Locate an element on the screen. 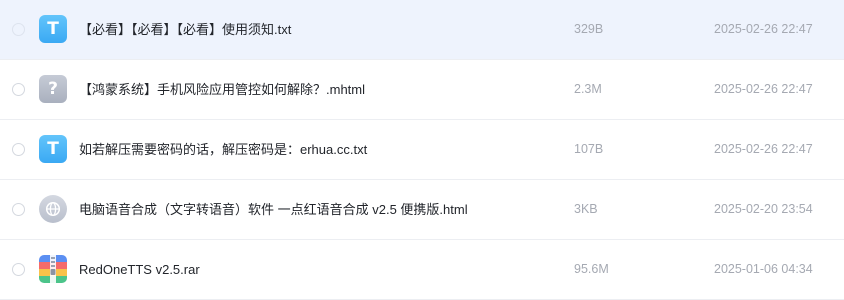  file-name: 【鸿蒙系统】手机风险应用管控如何解除？.mhtml is located at coordinates (222, 89).